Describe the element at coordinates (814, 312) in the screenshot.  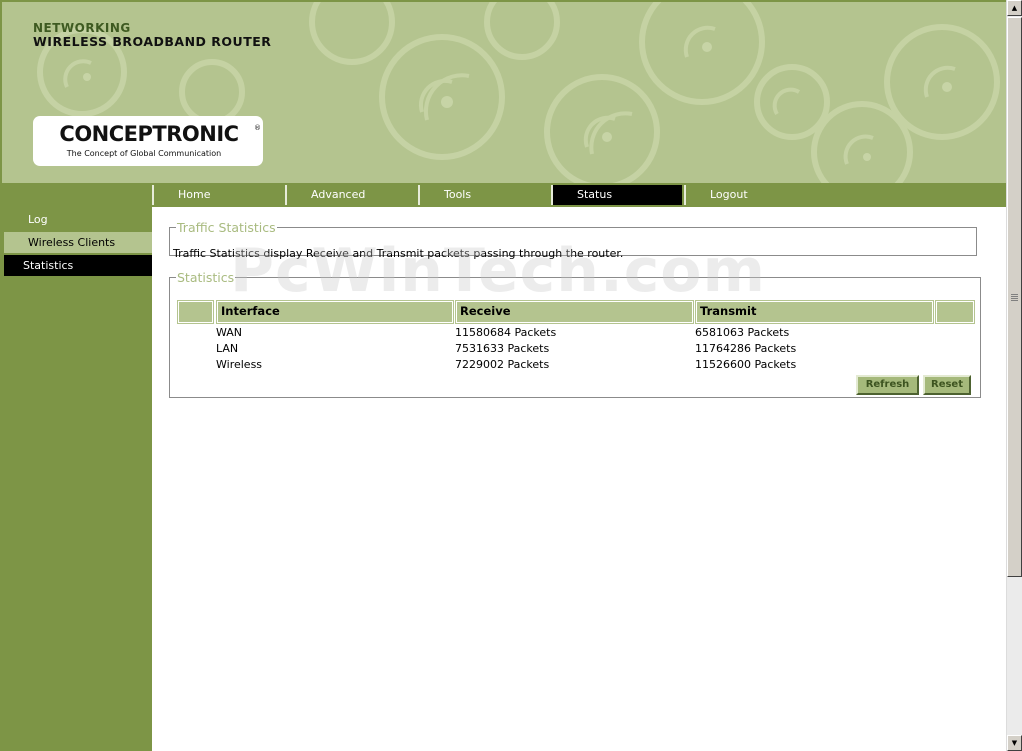
I see `column-header-transmit: Transmit` at that location.